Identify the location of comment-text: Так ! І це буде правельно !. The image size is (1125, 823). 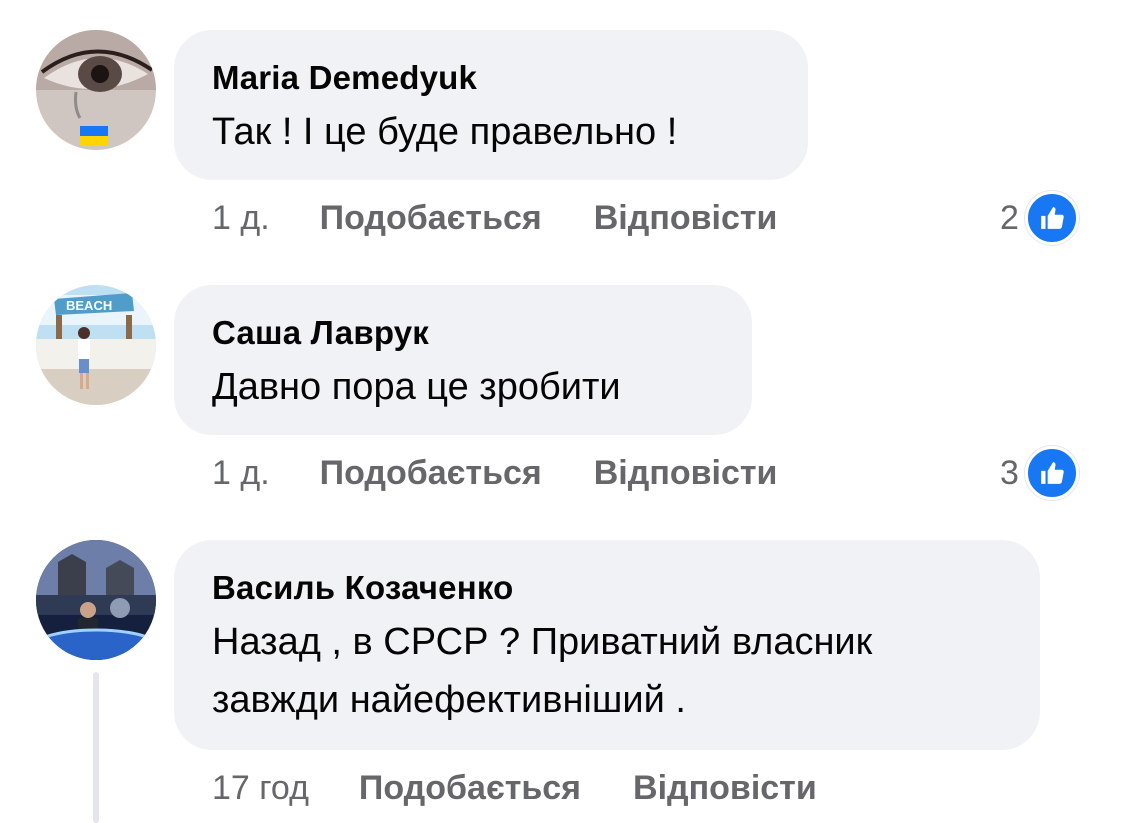
(445, 132).